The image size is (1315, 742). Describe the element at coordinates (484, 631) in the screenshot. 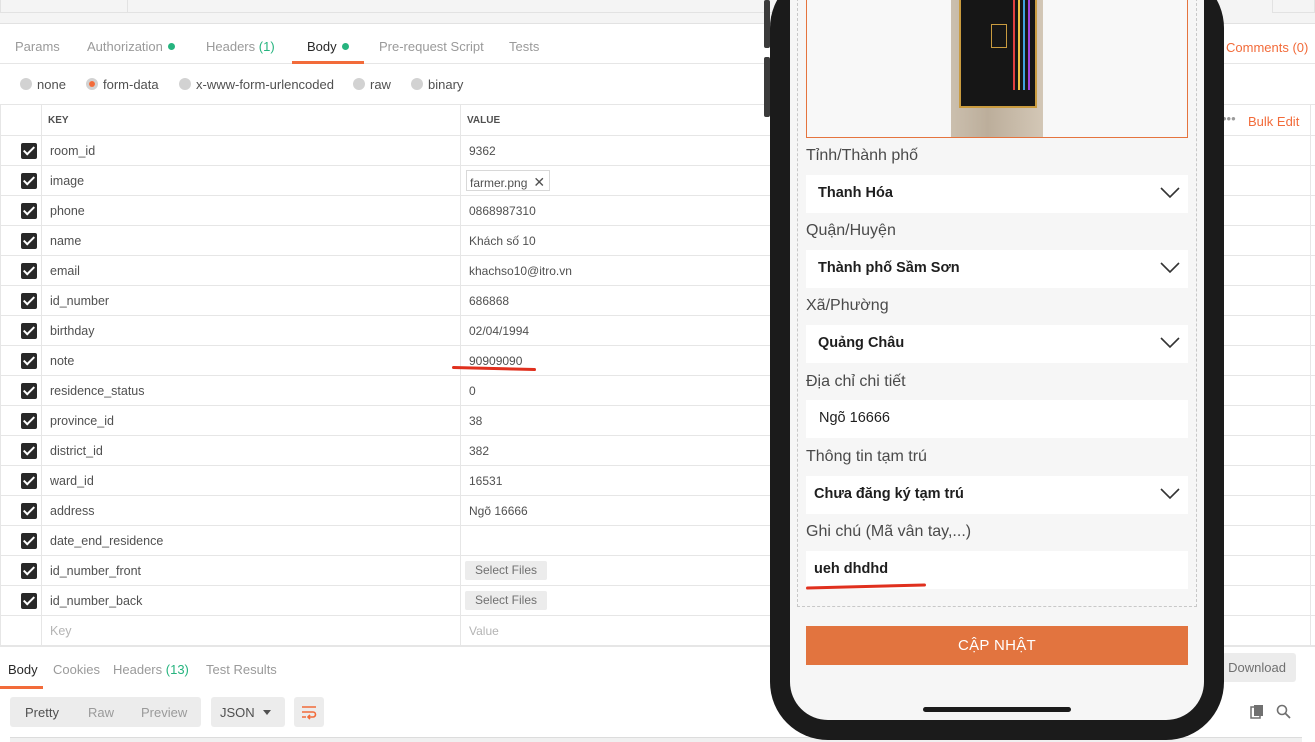

I see `new-value-input: Value` at that location.